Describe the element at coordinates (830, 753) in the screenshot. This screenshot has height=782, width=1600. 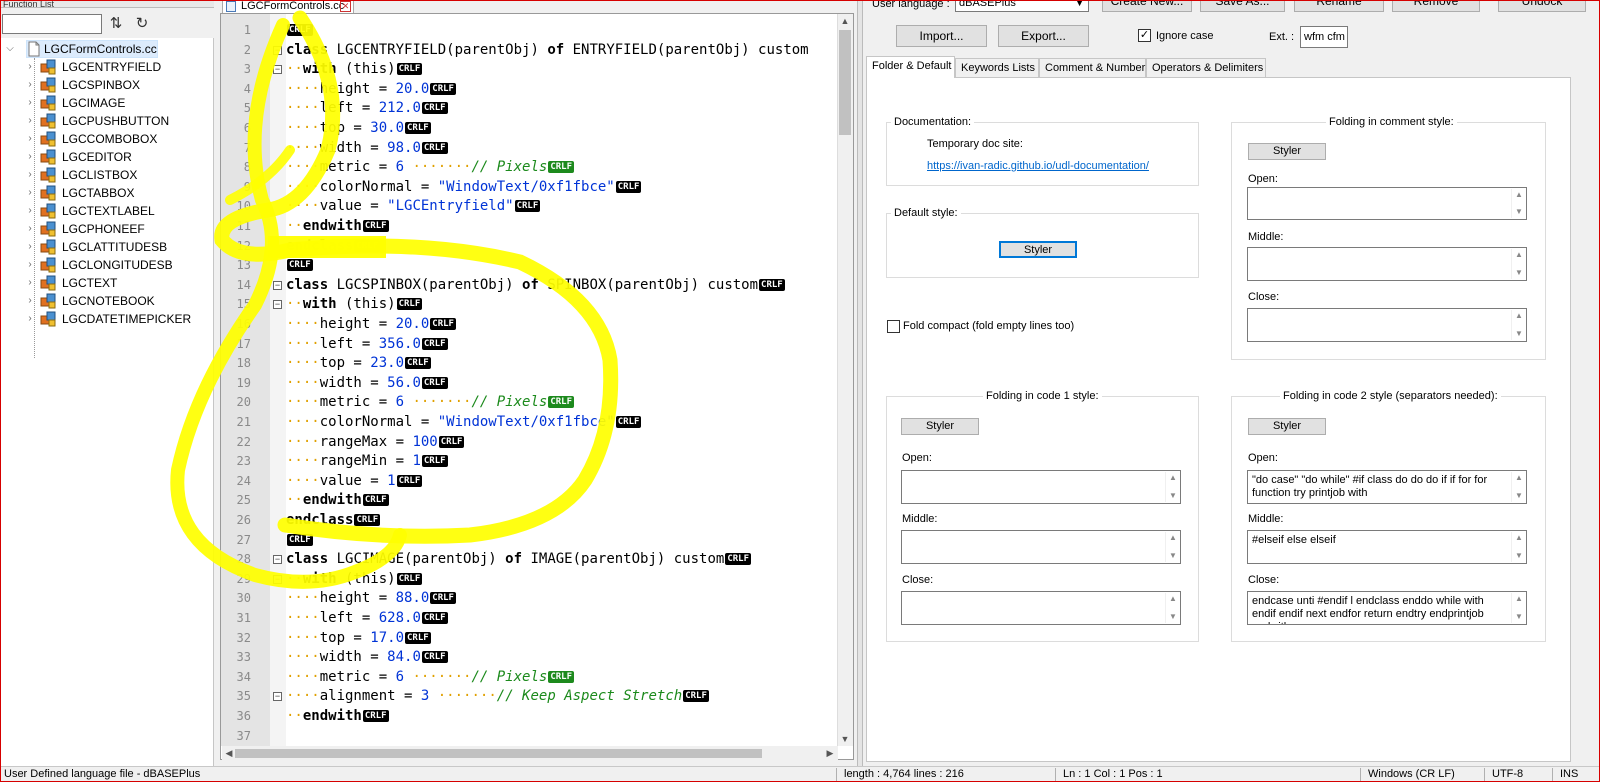
I see `scroll-right-icon: ▶` at that location.